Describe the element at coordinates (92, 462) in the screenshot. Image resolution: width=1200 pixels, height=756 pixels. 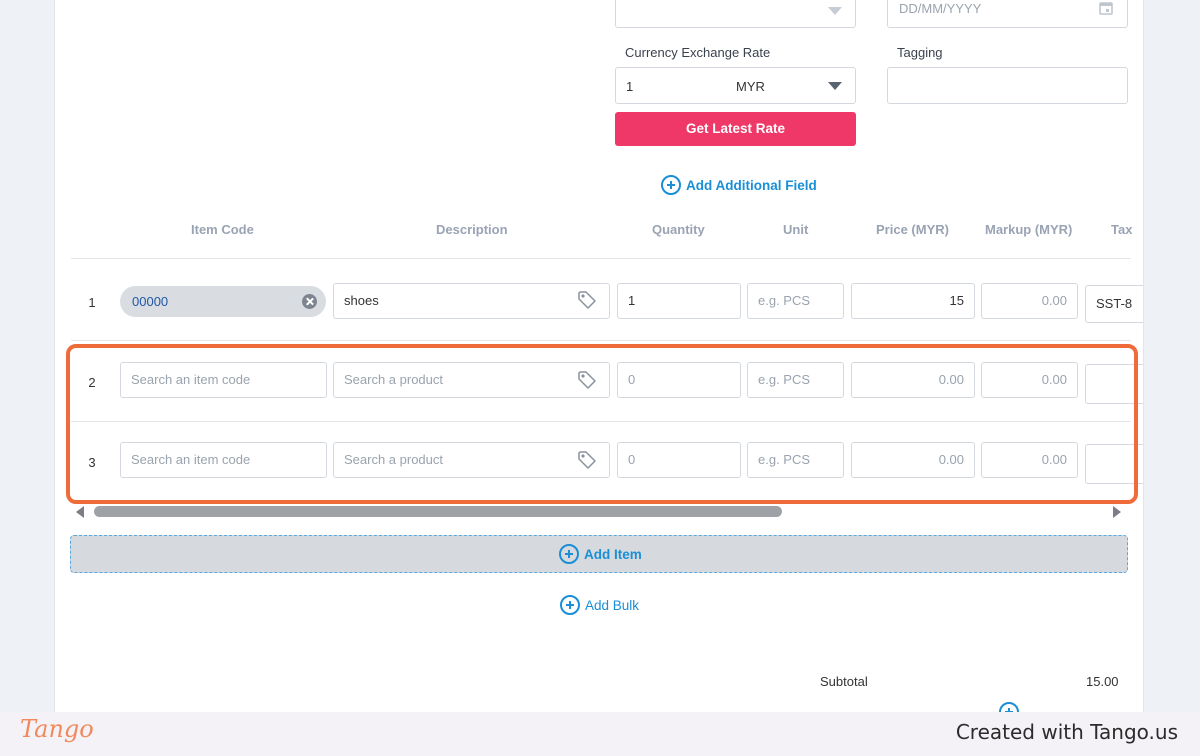
I see `row-number: 3` at that location.